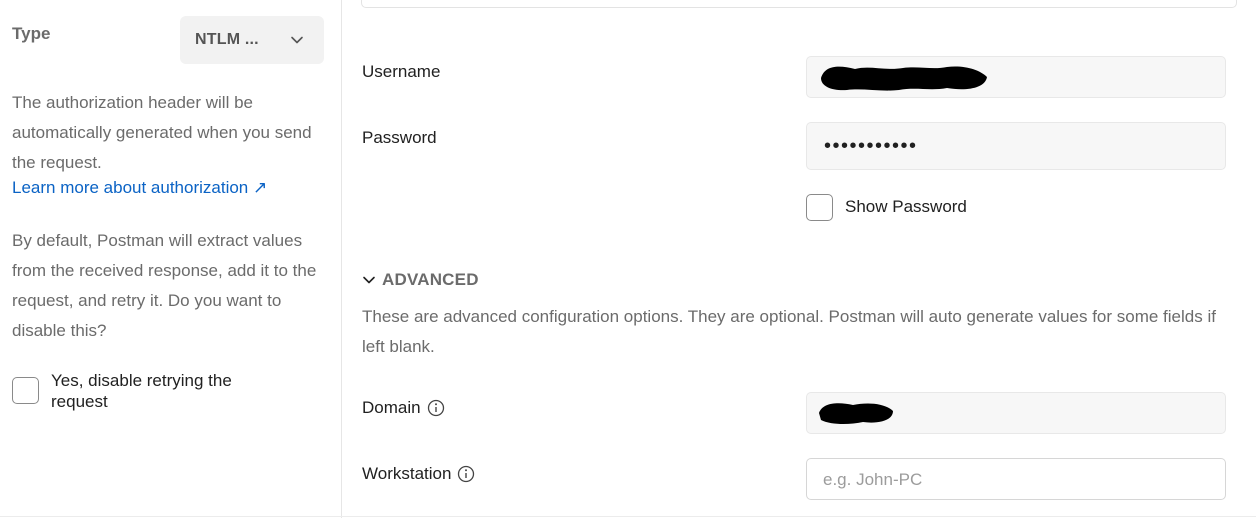 The height and width of the screenshot is (518, 1256). What do you see at coordinates (25, 390) in the screenshot?
I see `disable-retry-checkbox` at bounding box center [25, 390].